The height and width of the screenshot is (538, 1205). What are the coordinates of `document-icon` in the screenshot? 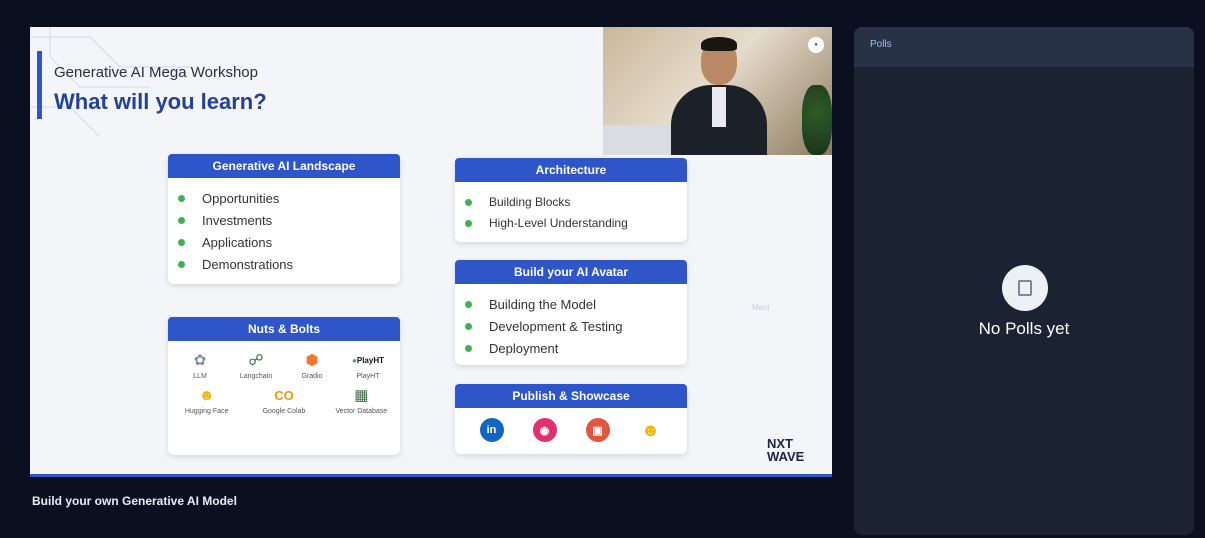 It's located at (1025, 288).